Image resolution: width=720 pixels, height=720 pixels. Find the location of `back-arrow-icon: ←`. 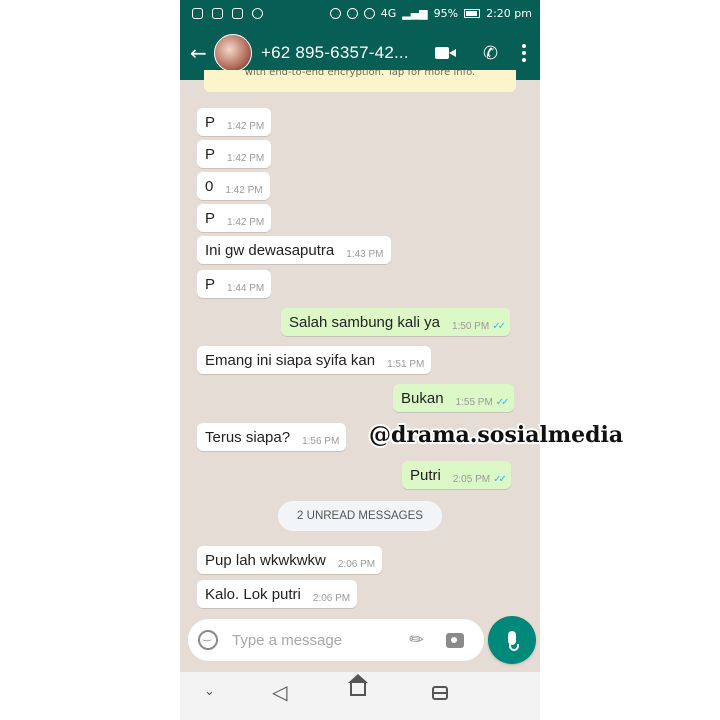

back-arrow-icon: ← is located at coordinates (201, 53).